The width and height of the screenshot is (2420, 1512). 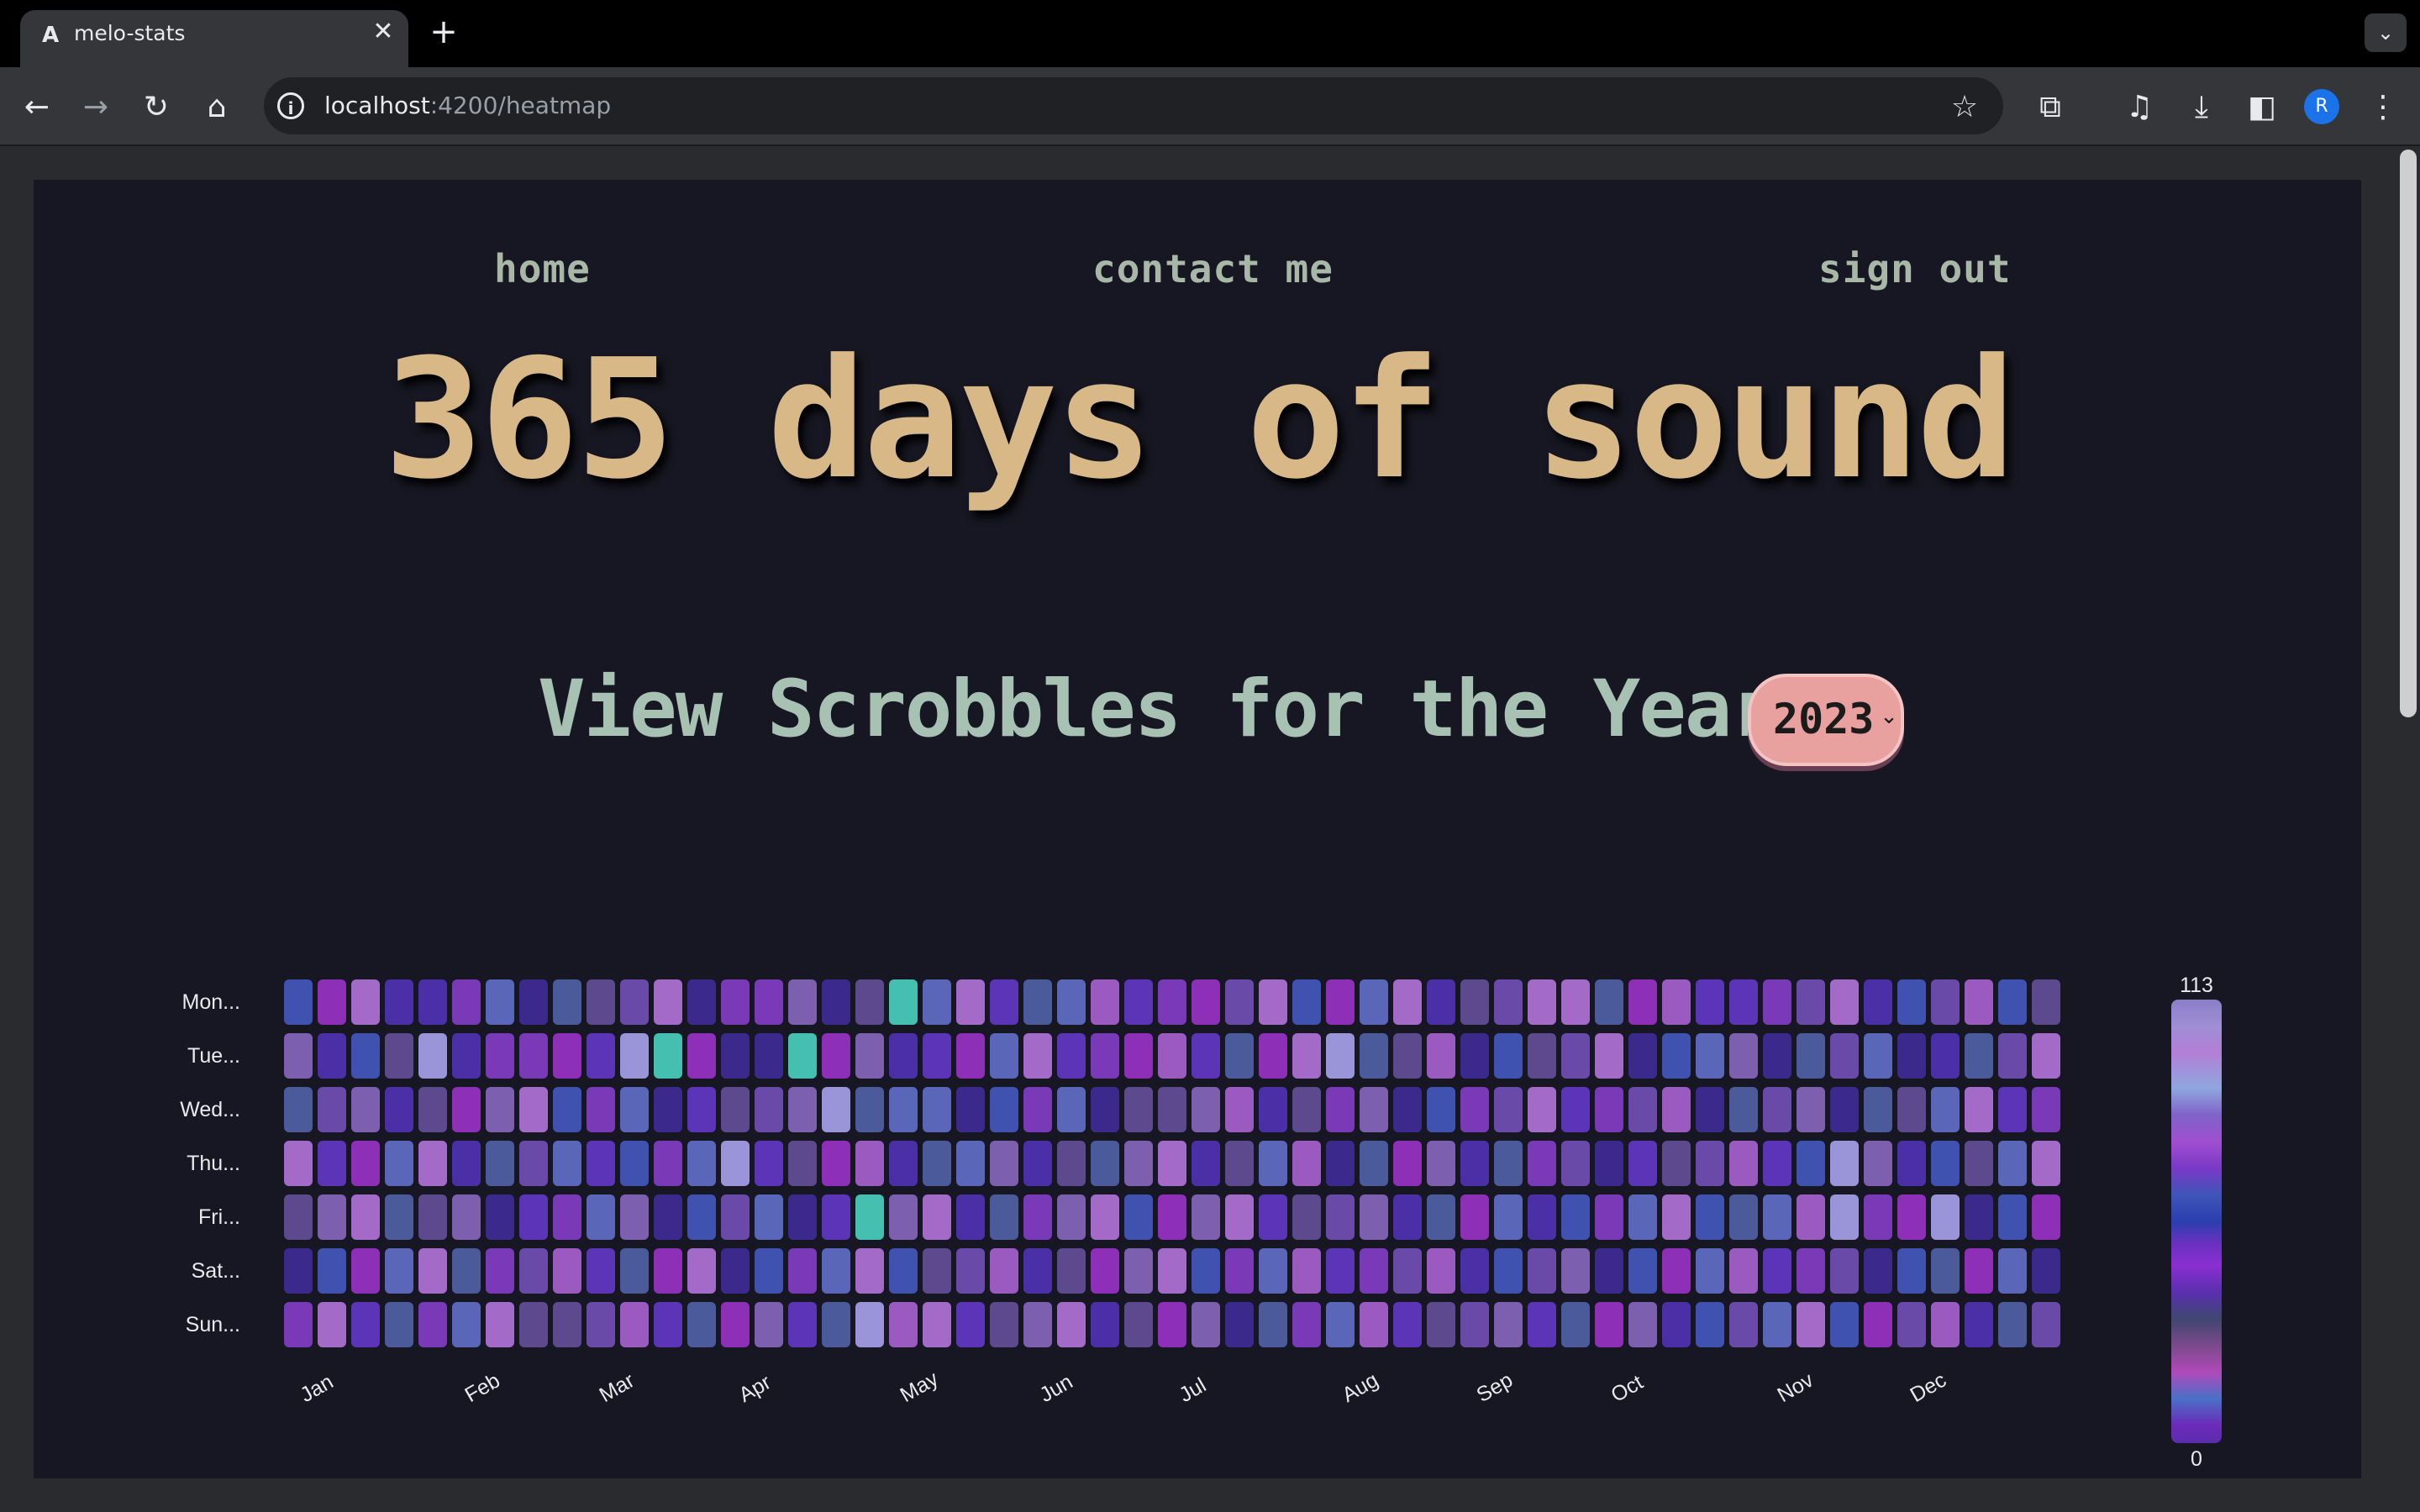 What do you see at coordinates (2140, 107) in the screenshot?
I see `media-controls-icon: ♫` at bounding box center [2140, 107].